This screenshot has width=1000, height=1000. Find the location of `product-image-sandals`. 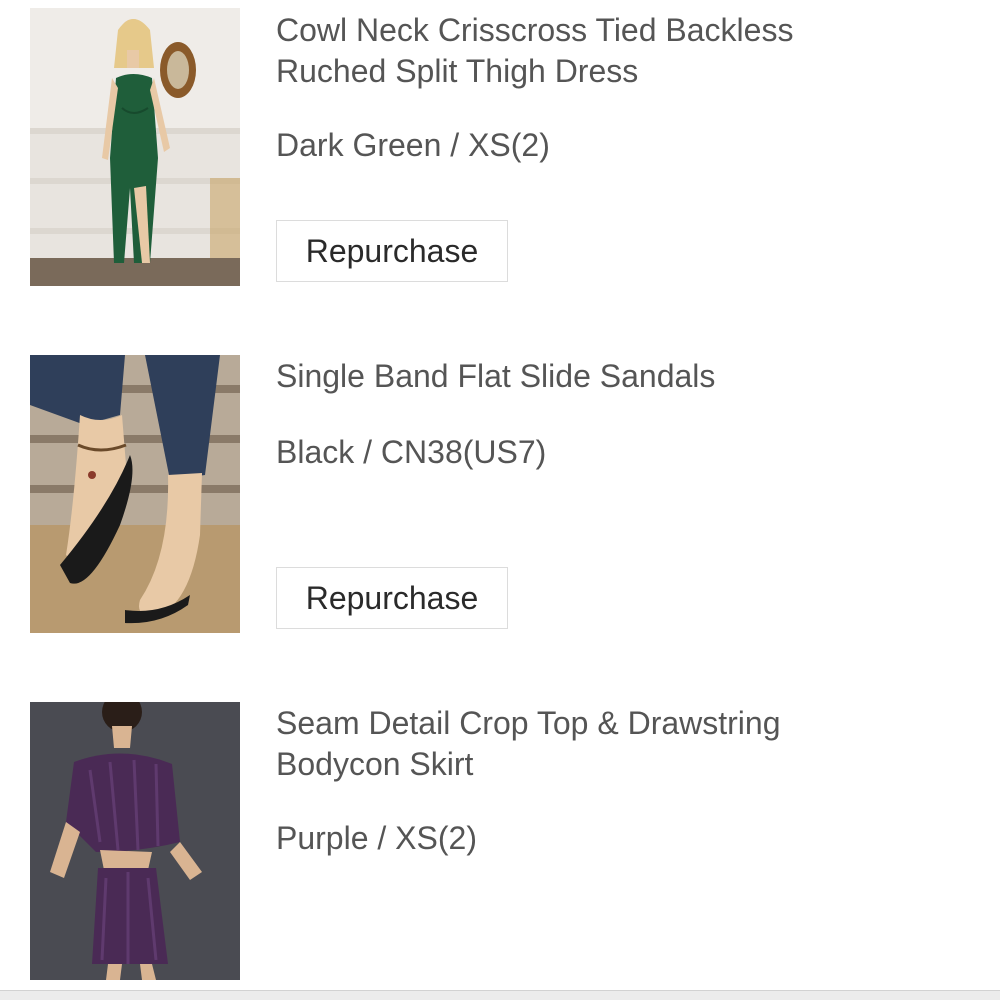

product-image-sandals is located at coordinates (135, 494).